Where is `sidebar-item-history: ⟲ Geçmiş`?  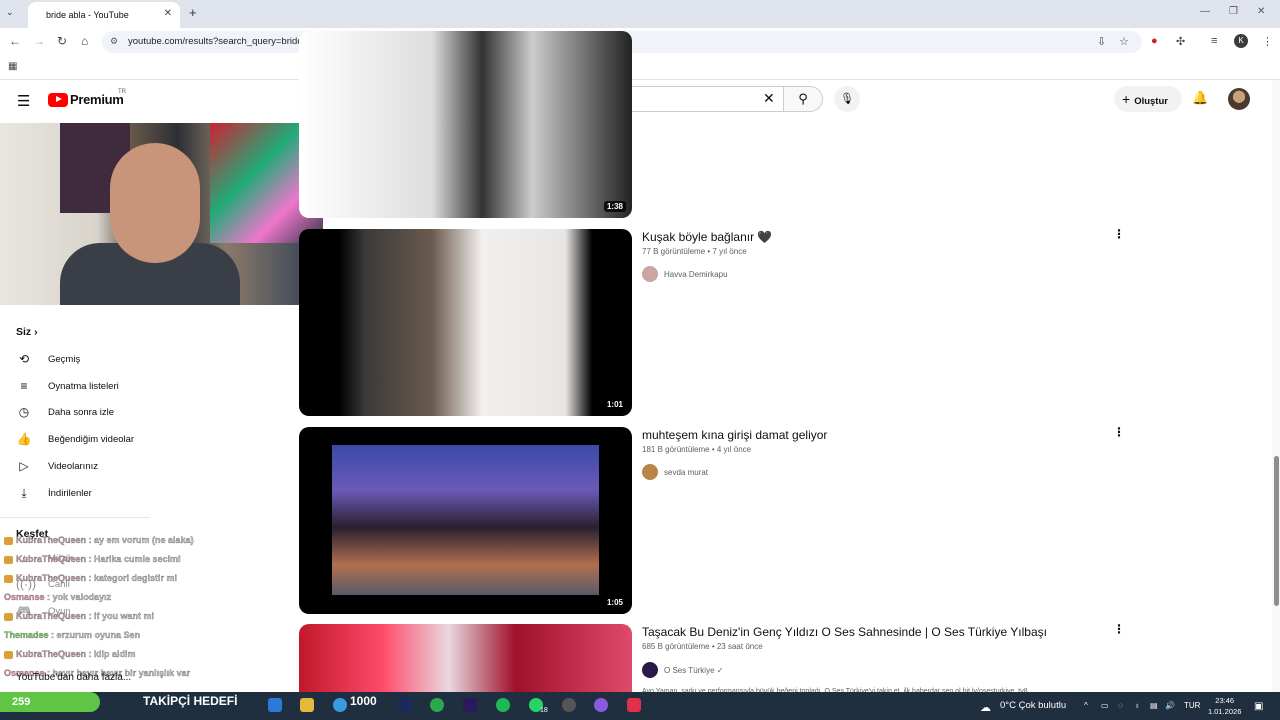 sidebar-item-history: ⟲ Geçmiş is located at coordinates (48, 359).